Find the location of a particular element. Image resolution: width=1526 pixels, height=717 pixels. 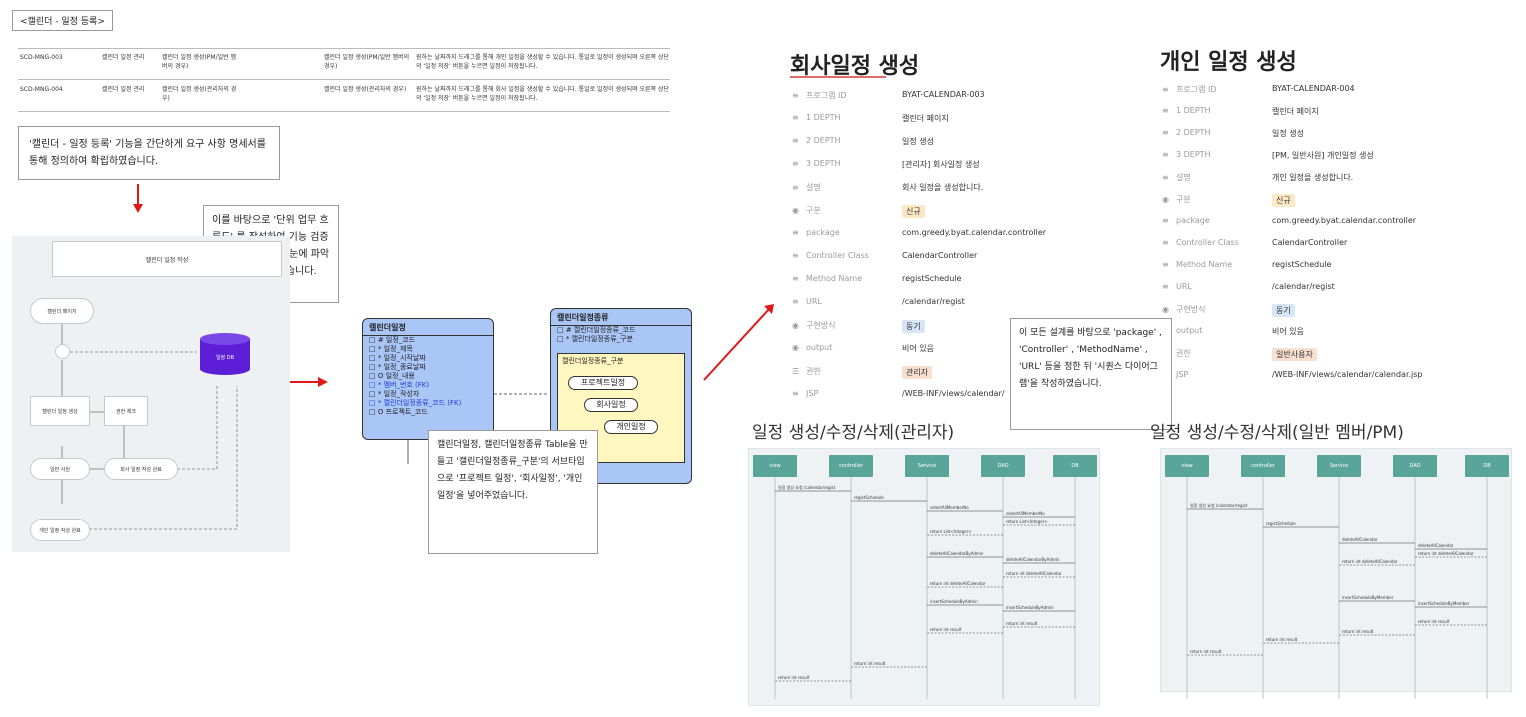

property-key: ≡ Method Name is located at coordinates (1197, 264).